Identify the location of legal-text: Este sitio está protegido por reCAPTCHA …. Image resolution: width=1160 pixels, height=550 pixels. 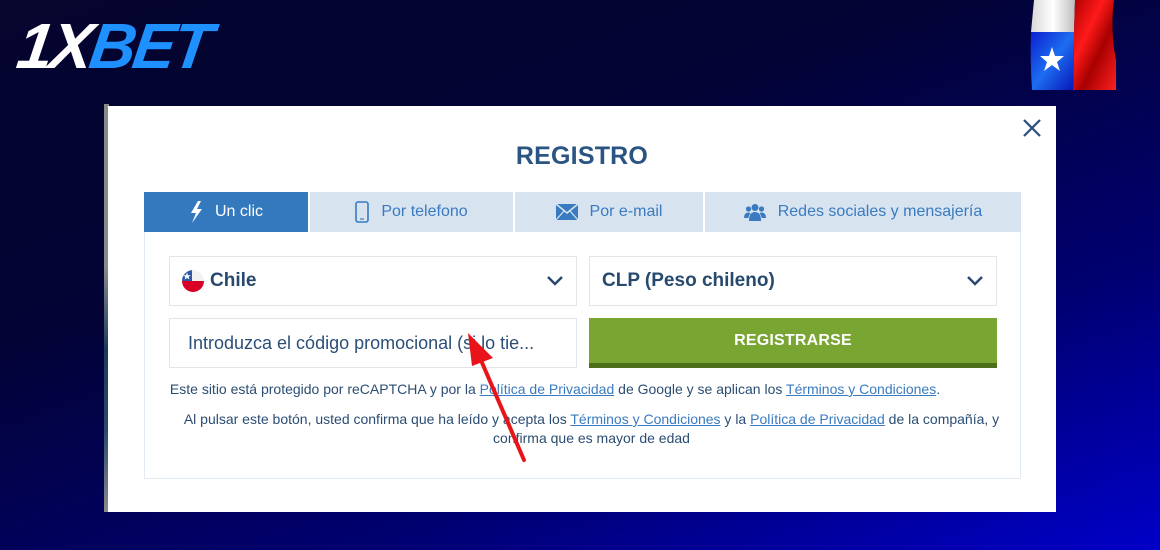
(324, 389).